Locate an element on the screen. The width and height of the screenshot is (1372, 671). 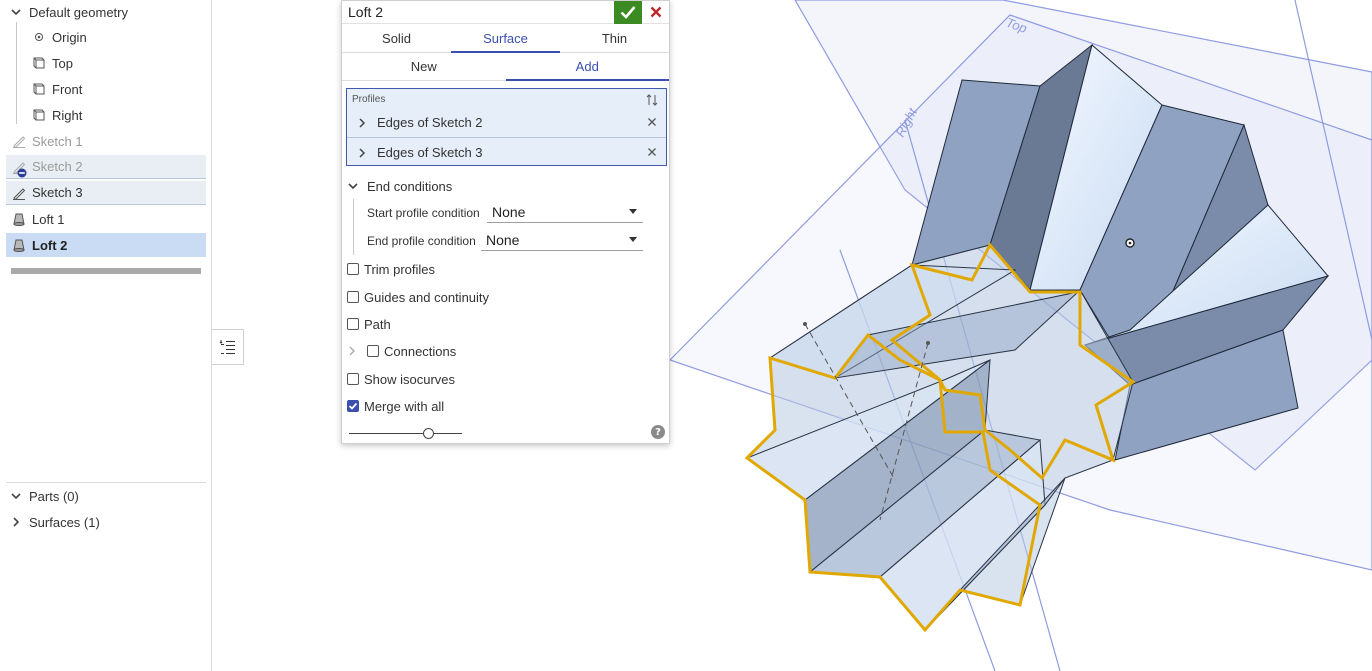
tree-item-label: Origin is located at coordinates (69, 37).